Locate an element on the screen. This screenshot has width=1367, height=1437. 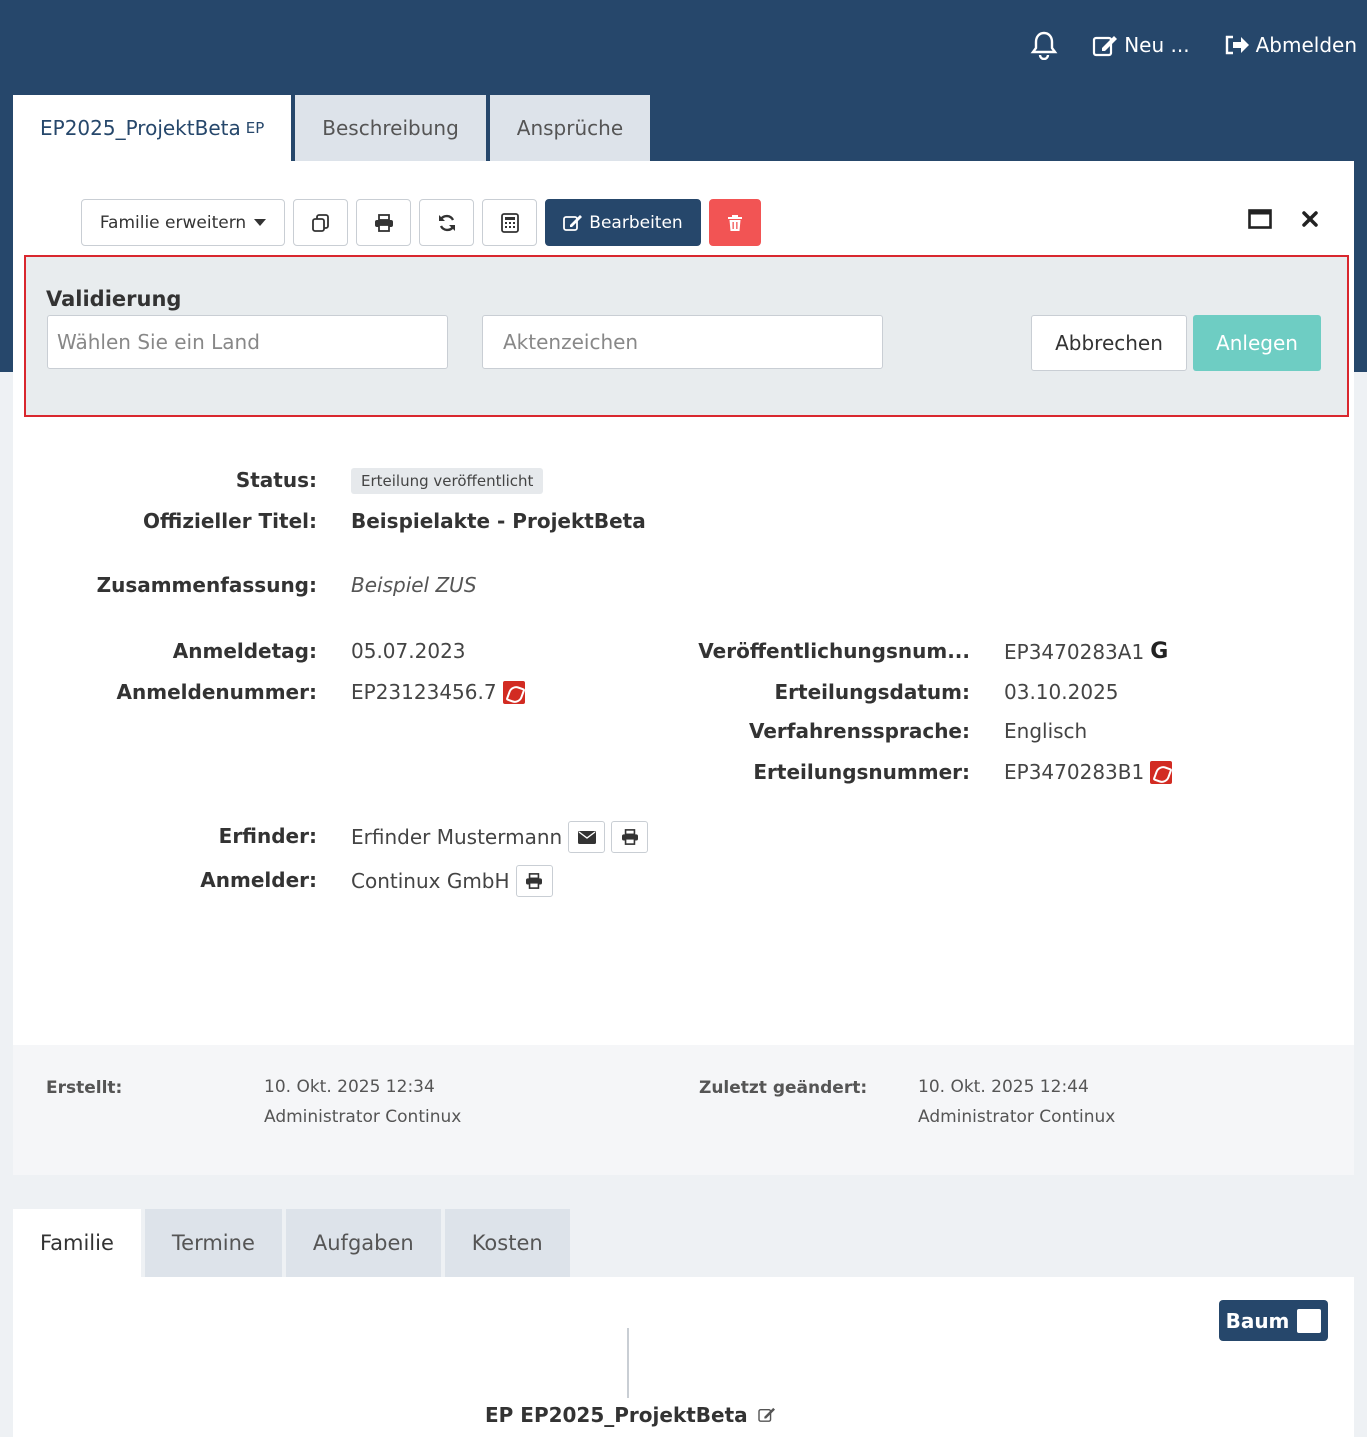
tab-deadlines: Termine is located at coordinates (213, 1243).